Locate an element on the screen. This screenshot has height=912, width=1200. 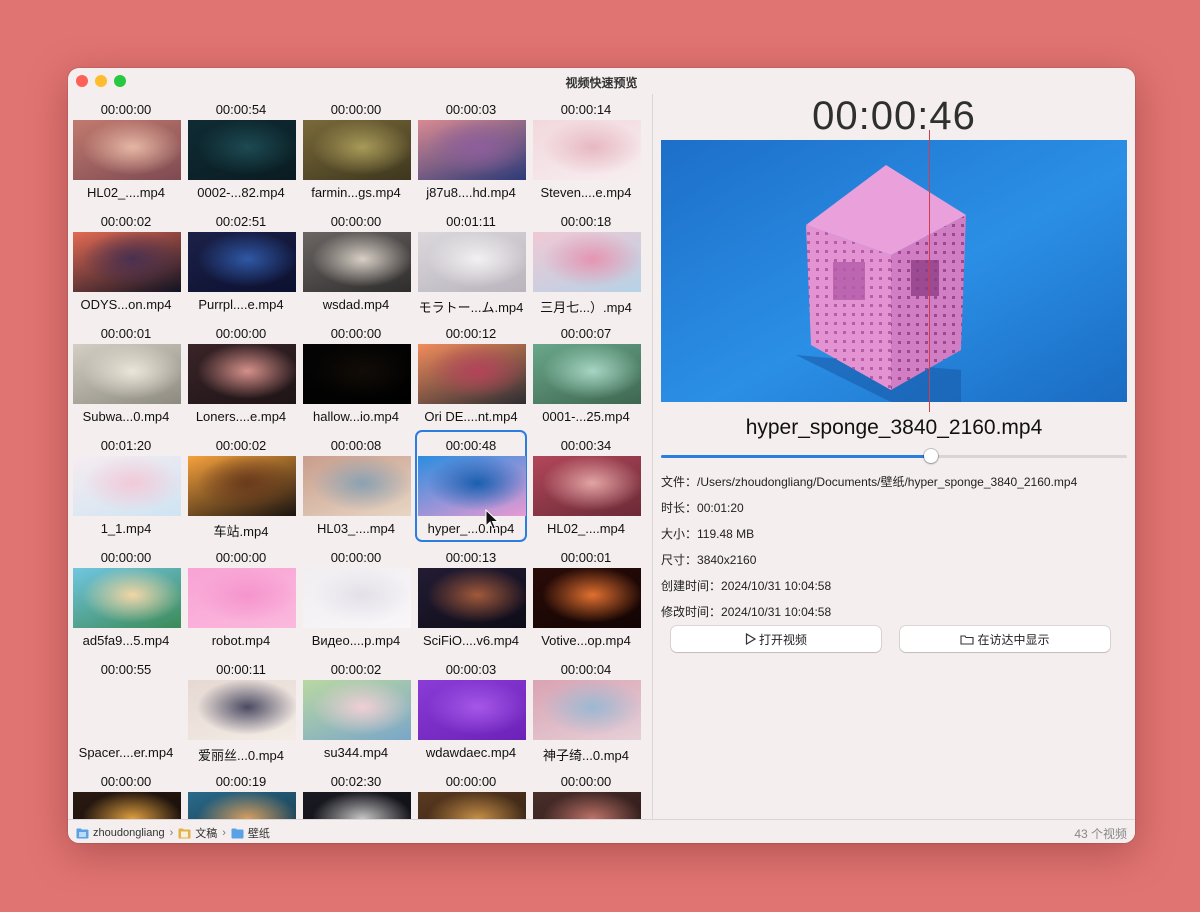
video-timestamp: 00:00:00 is located at coordinates (471, 781).